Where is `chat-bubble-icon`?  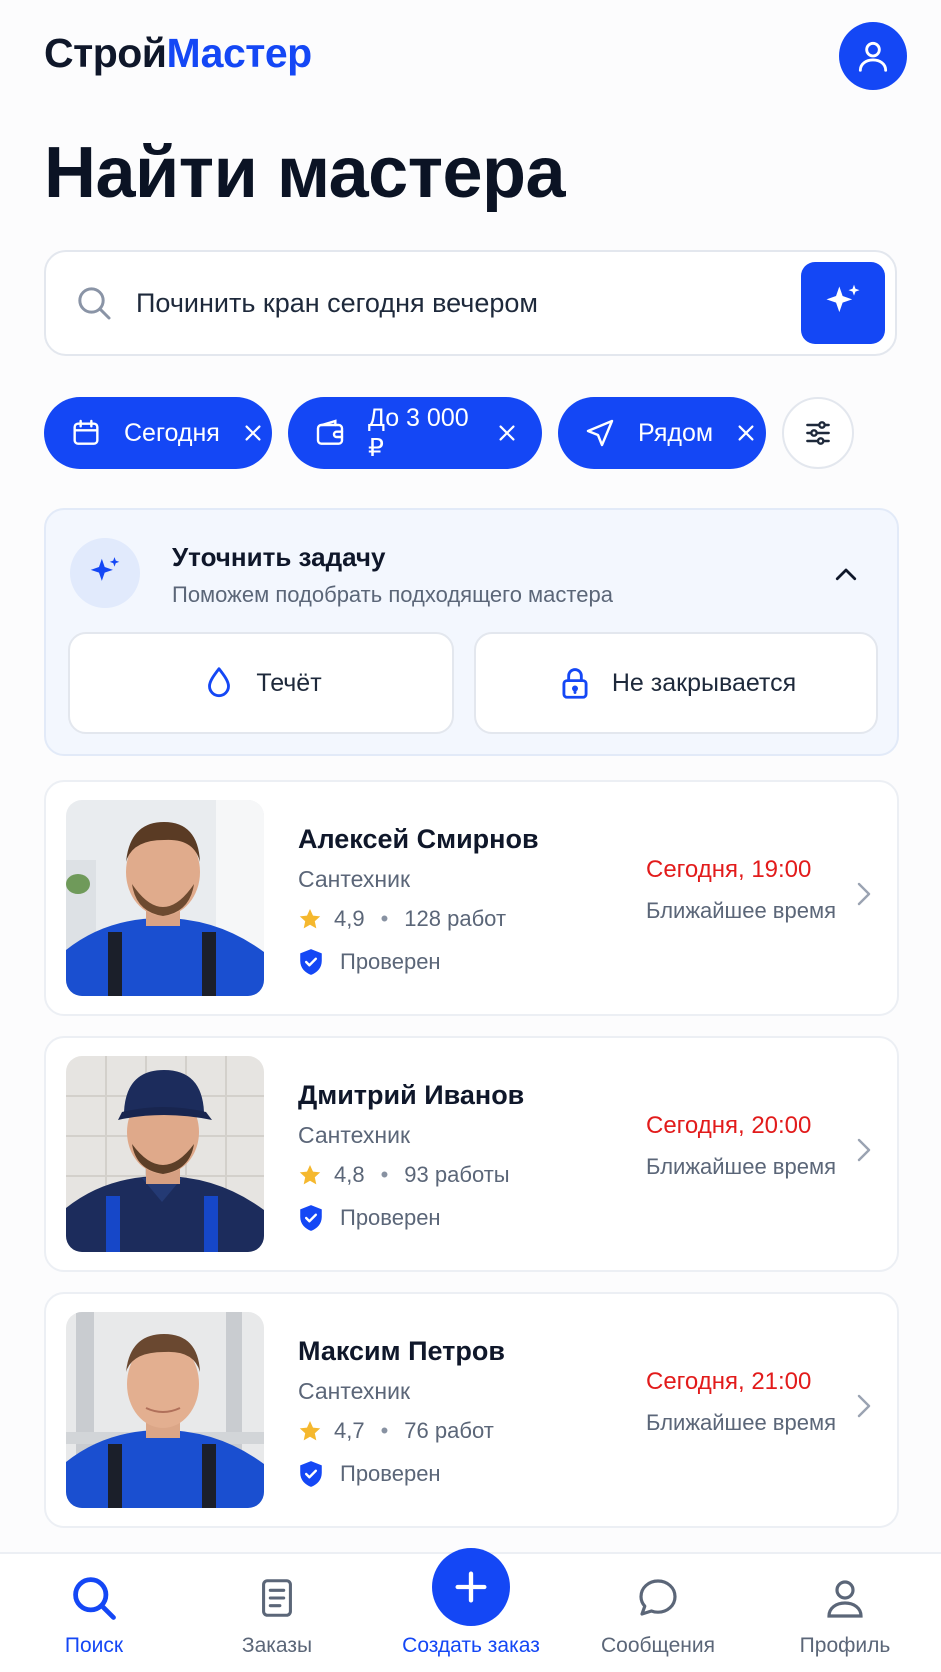
chat-bubble-icon is located at coordinates (658, 1598).